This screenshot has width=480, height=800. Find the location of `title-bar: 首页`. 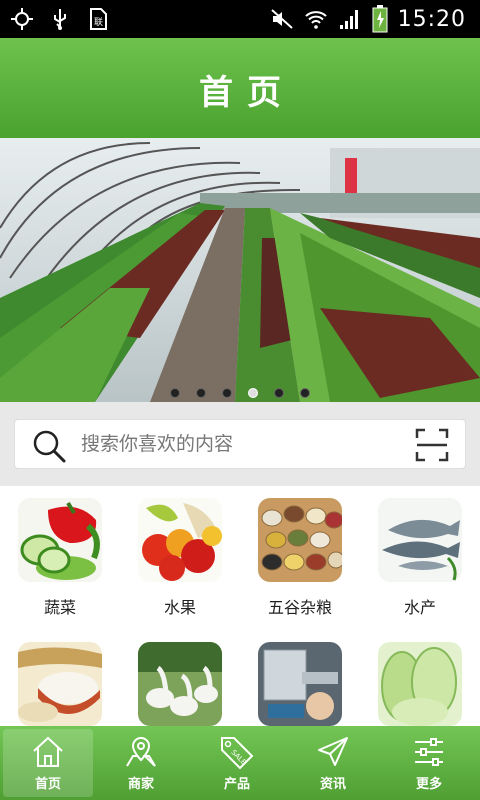

title-bar: 首页 is located at coordinates (240, 88).